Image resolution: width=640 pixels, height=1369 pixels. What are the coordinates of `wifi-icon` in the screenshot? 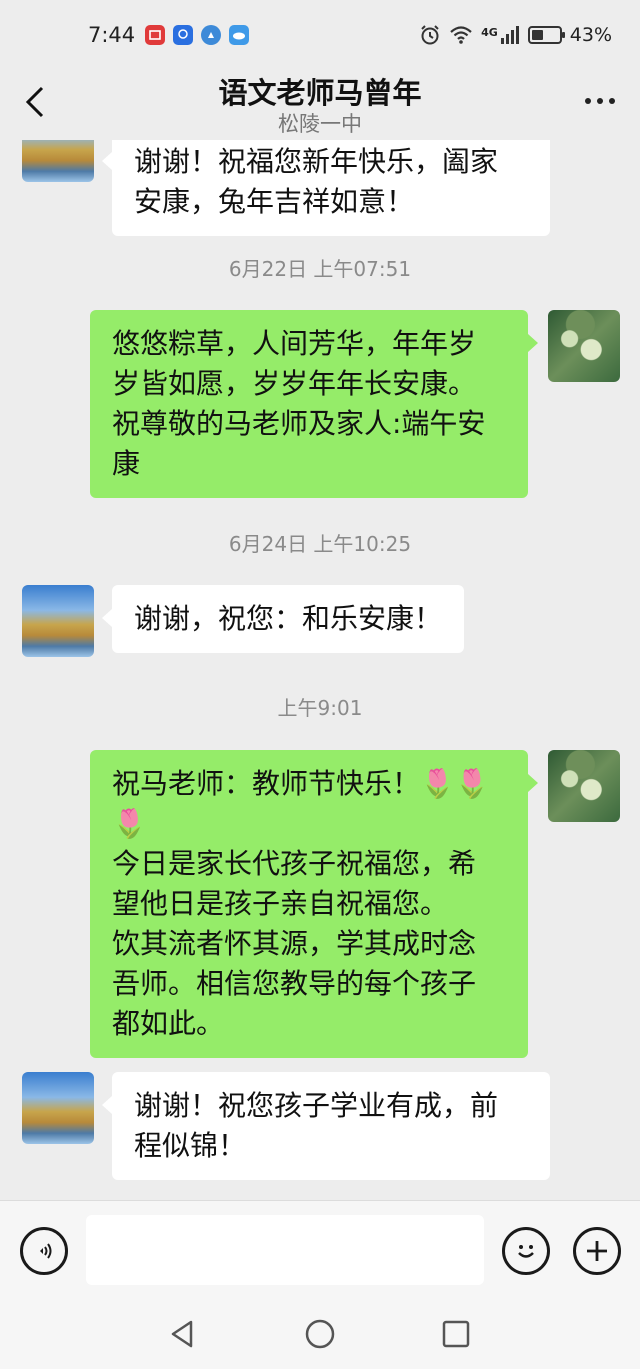 It's located at (461, 35).